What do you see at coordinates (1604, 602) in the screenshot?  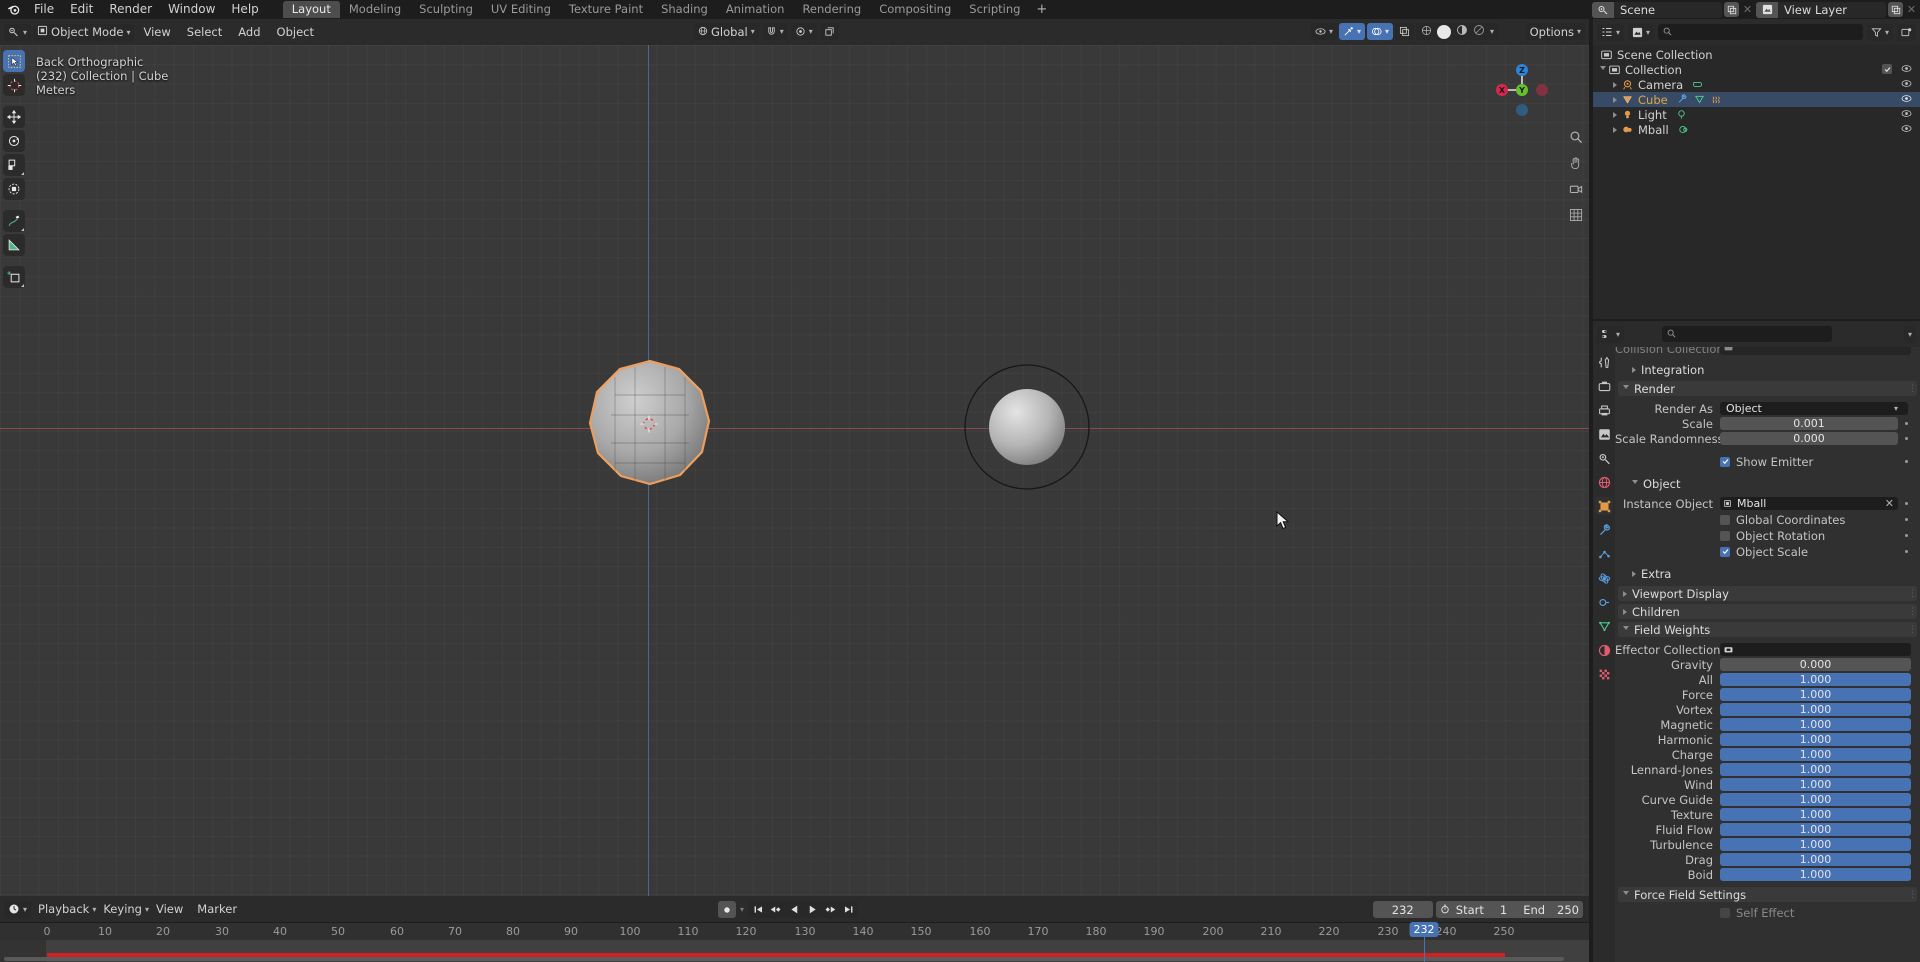 I see `constraints-tab` at bounding box center [1604, 602].